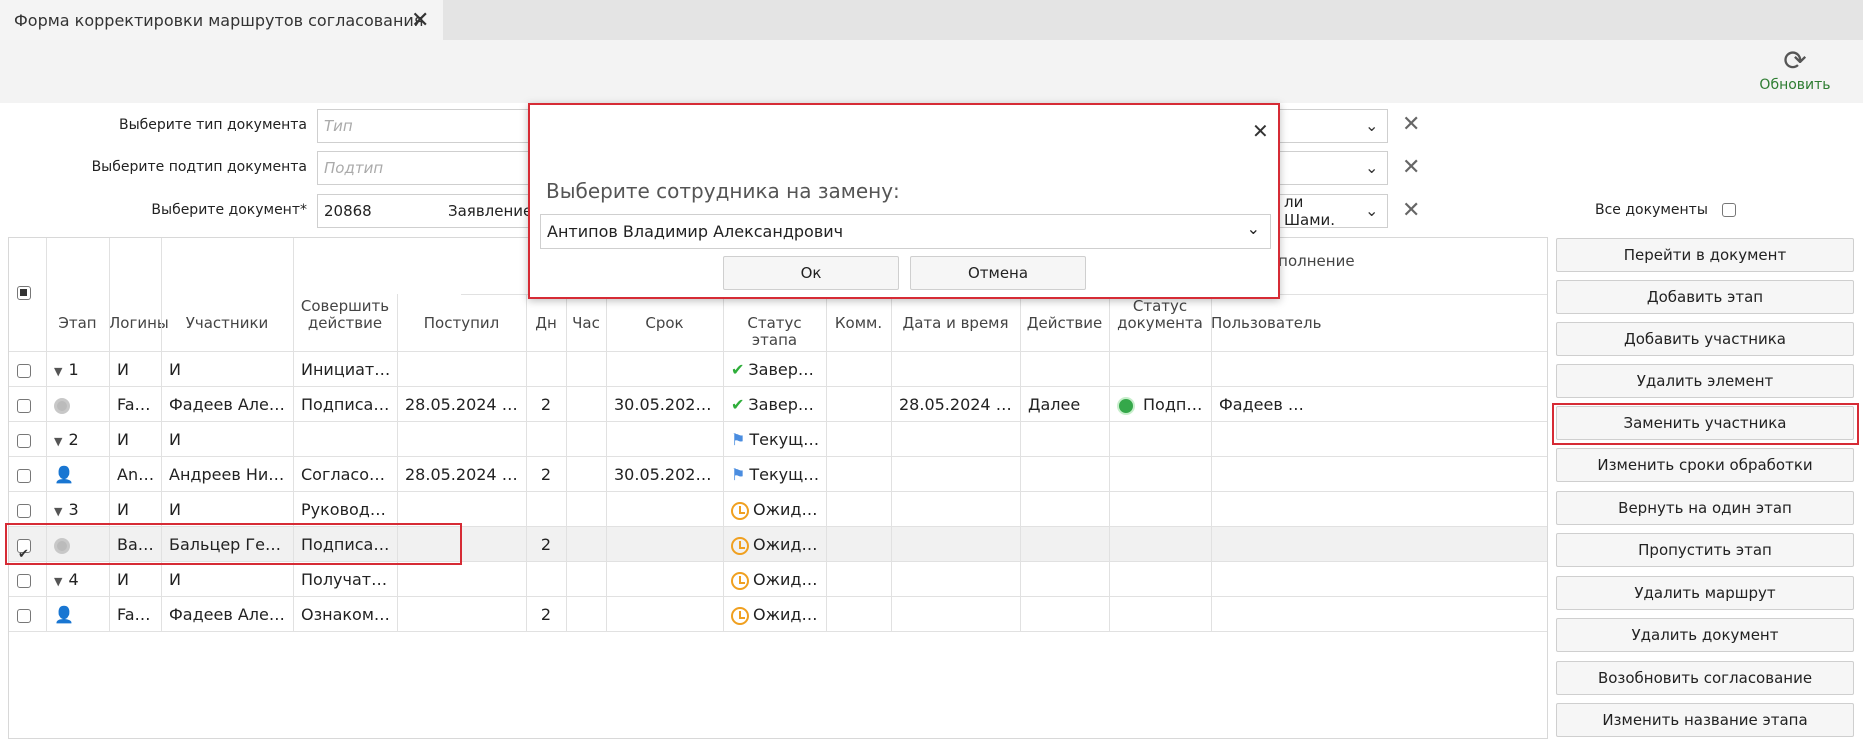 This screenshot has width=1863, height=752. Describe the element at coordinates (139, 323) in the screenshot. I see `column-header: Логины` at that location.